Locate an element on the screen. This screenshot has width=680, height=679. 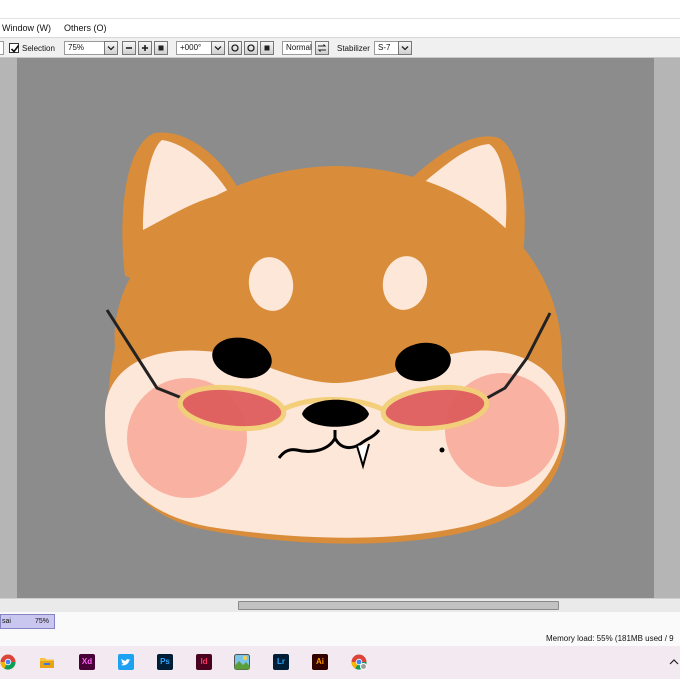
memory-load-text: Memory load: 55% (181MB used / 9 is located at coordinates (610, 638).